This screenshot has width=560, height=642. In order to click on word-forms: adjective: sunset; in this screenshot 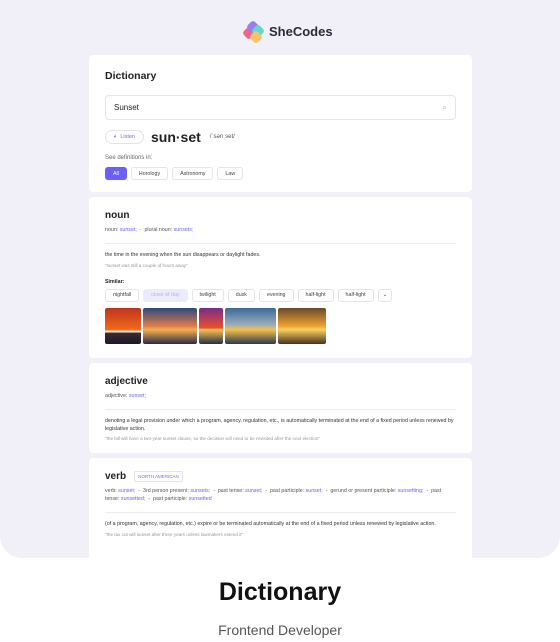, I will do `click(280, 397)`.